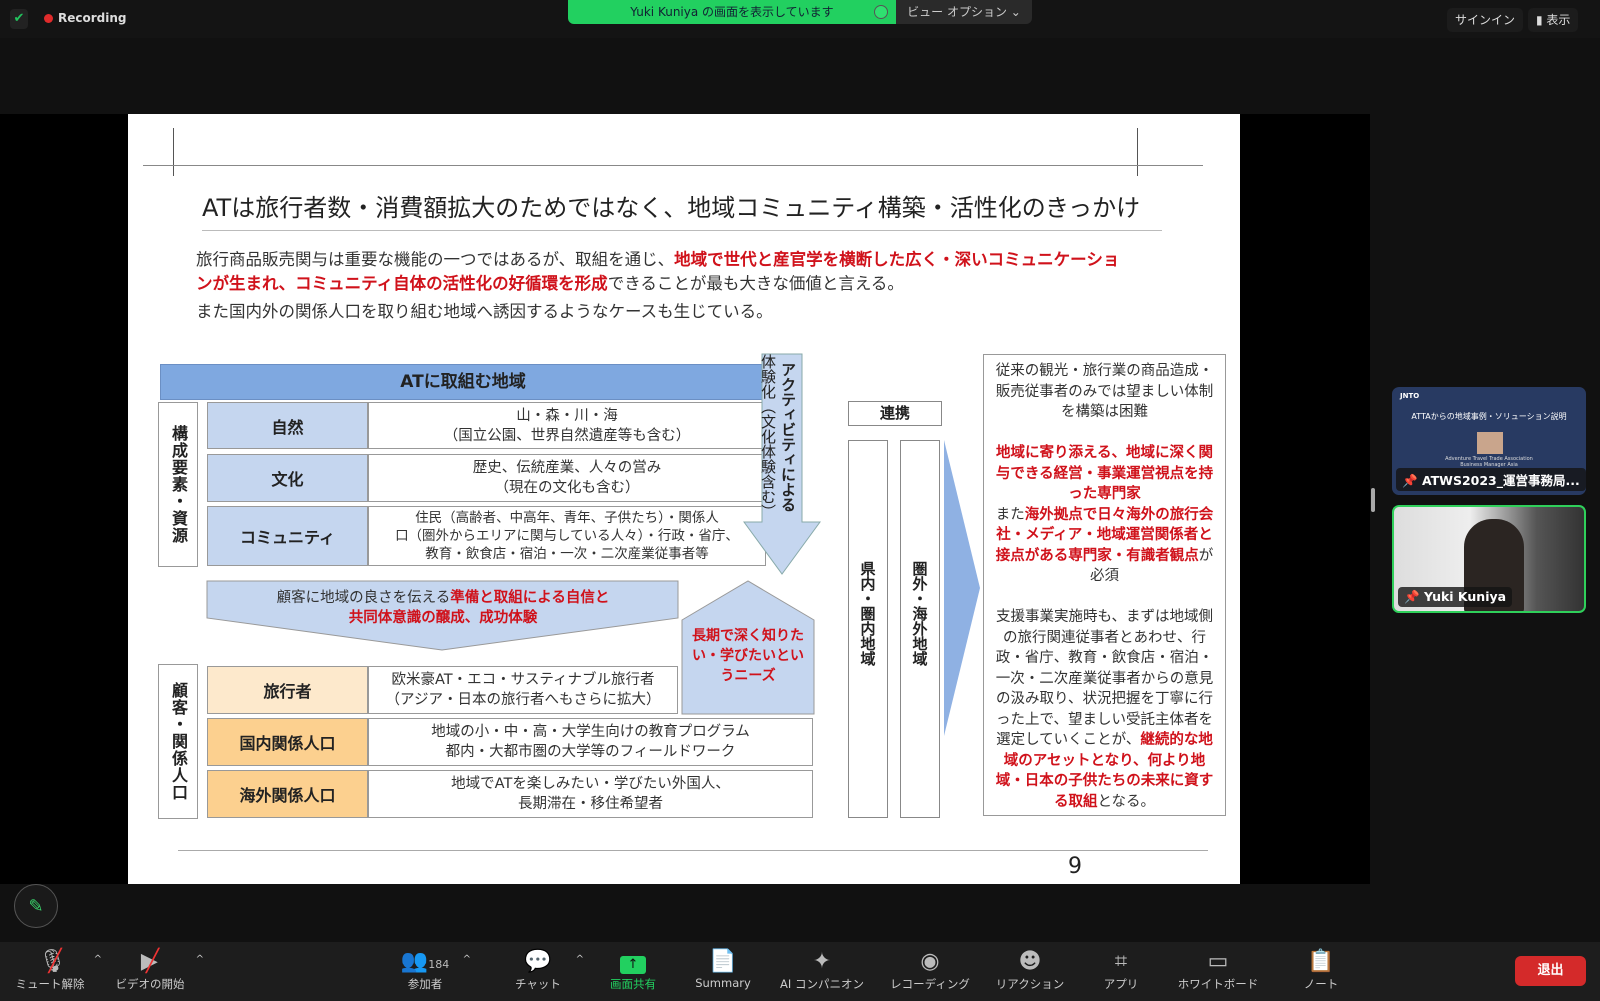  Describe the element at coordinates (1075, 866) in the screenshot. I see `page-number: 9` at that location.